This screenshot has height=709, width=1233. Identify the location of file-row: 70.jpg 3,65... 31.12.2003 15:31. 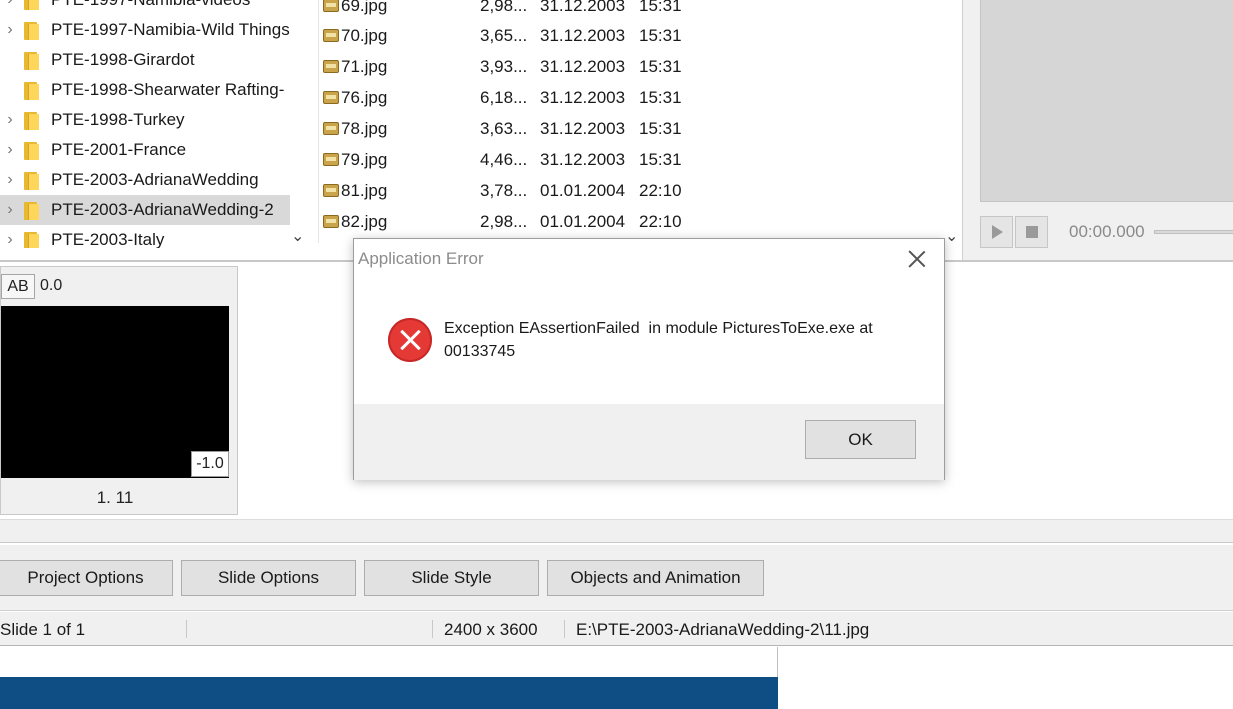
(629, 35).